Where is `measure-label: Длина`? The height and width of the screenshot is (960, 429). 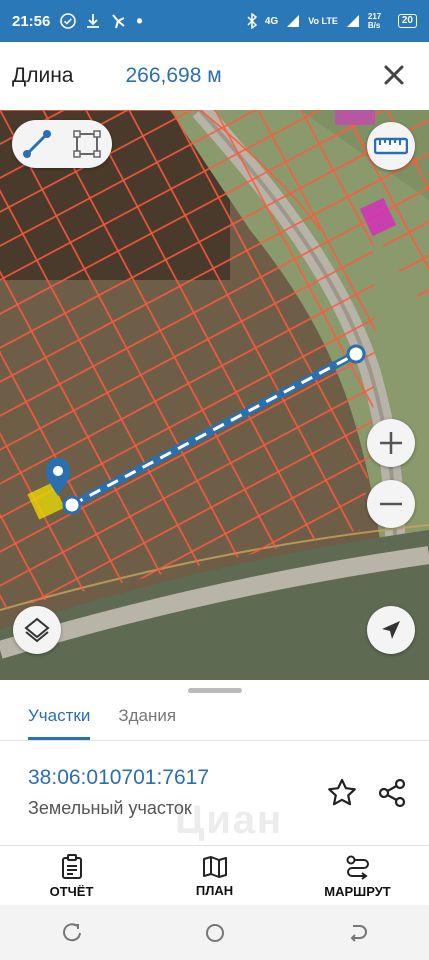
measure-label: Длина is located at coordinates (43, 75).